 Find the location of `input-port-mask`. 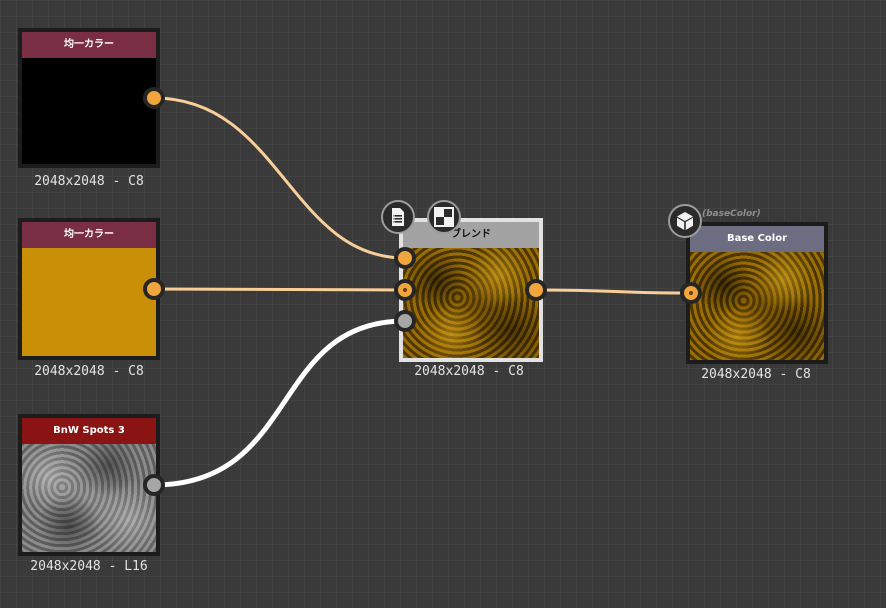

input-port-mask is located at coordinates (405, 321).